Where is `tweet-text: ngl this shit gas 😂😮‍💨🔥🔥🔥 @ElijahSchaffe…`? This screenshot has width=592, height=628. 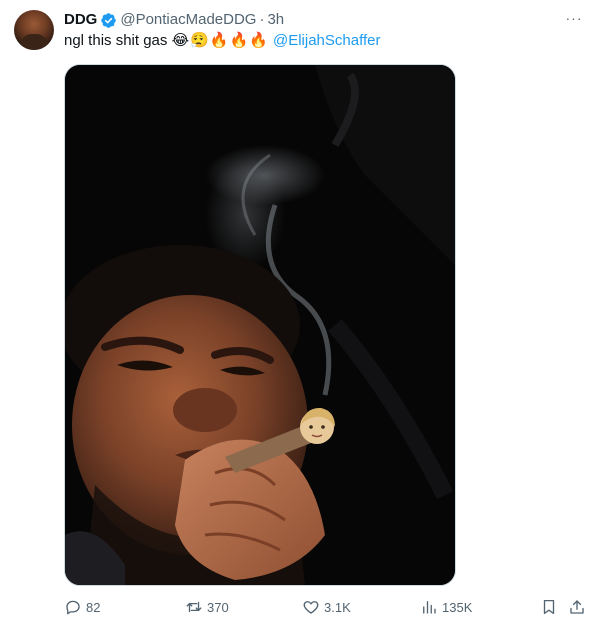
tweet-text: ngl this shit gas 😂😮‍💨🔥🔥🔥 @ElijahSchaffe… is located at coordinates (321, 41).